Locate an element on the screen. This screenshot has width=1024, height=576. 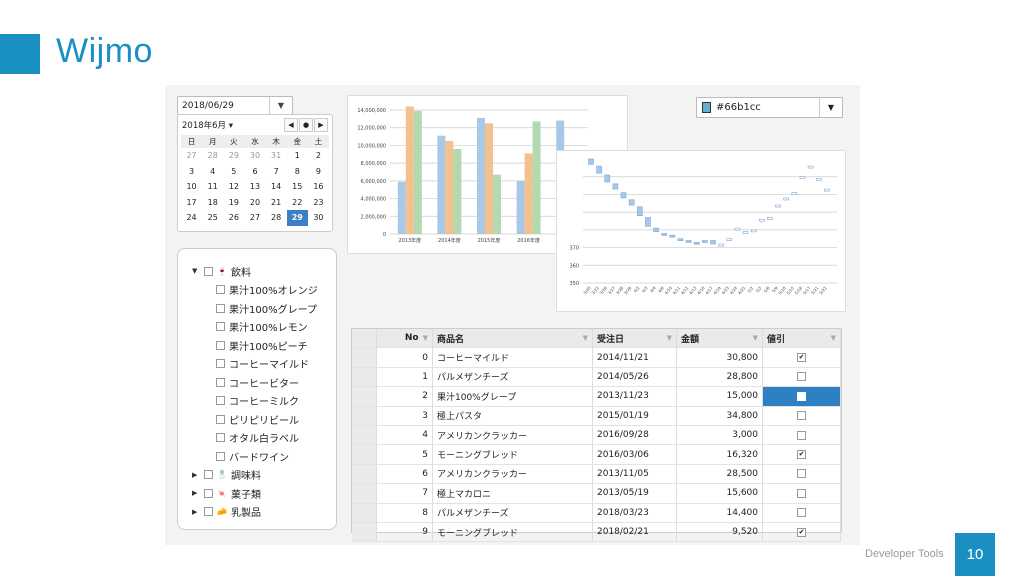
calendar-day: 25 is located at coordinates (212, 218).